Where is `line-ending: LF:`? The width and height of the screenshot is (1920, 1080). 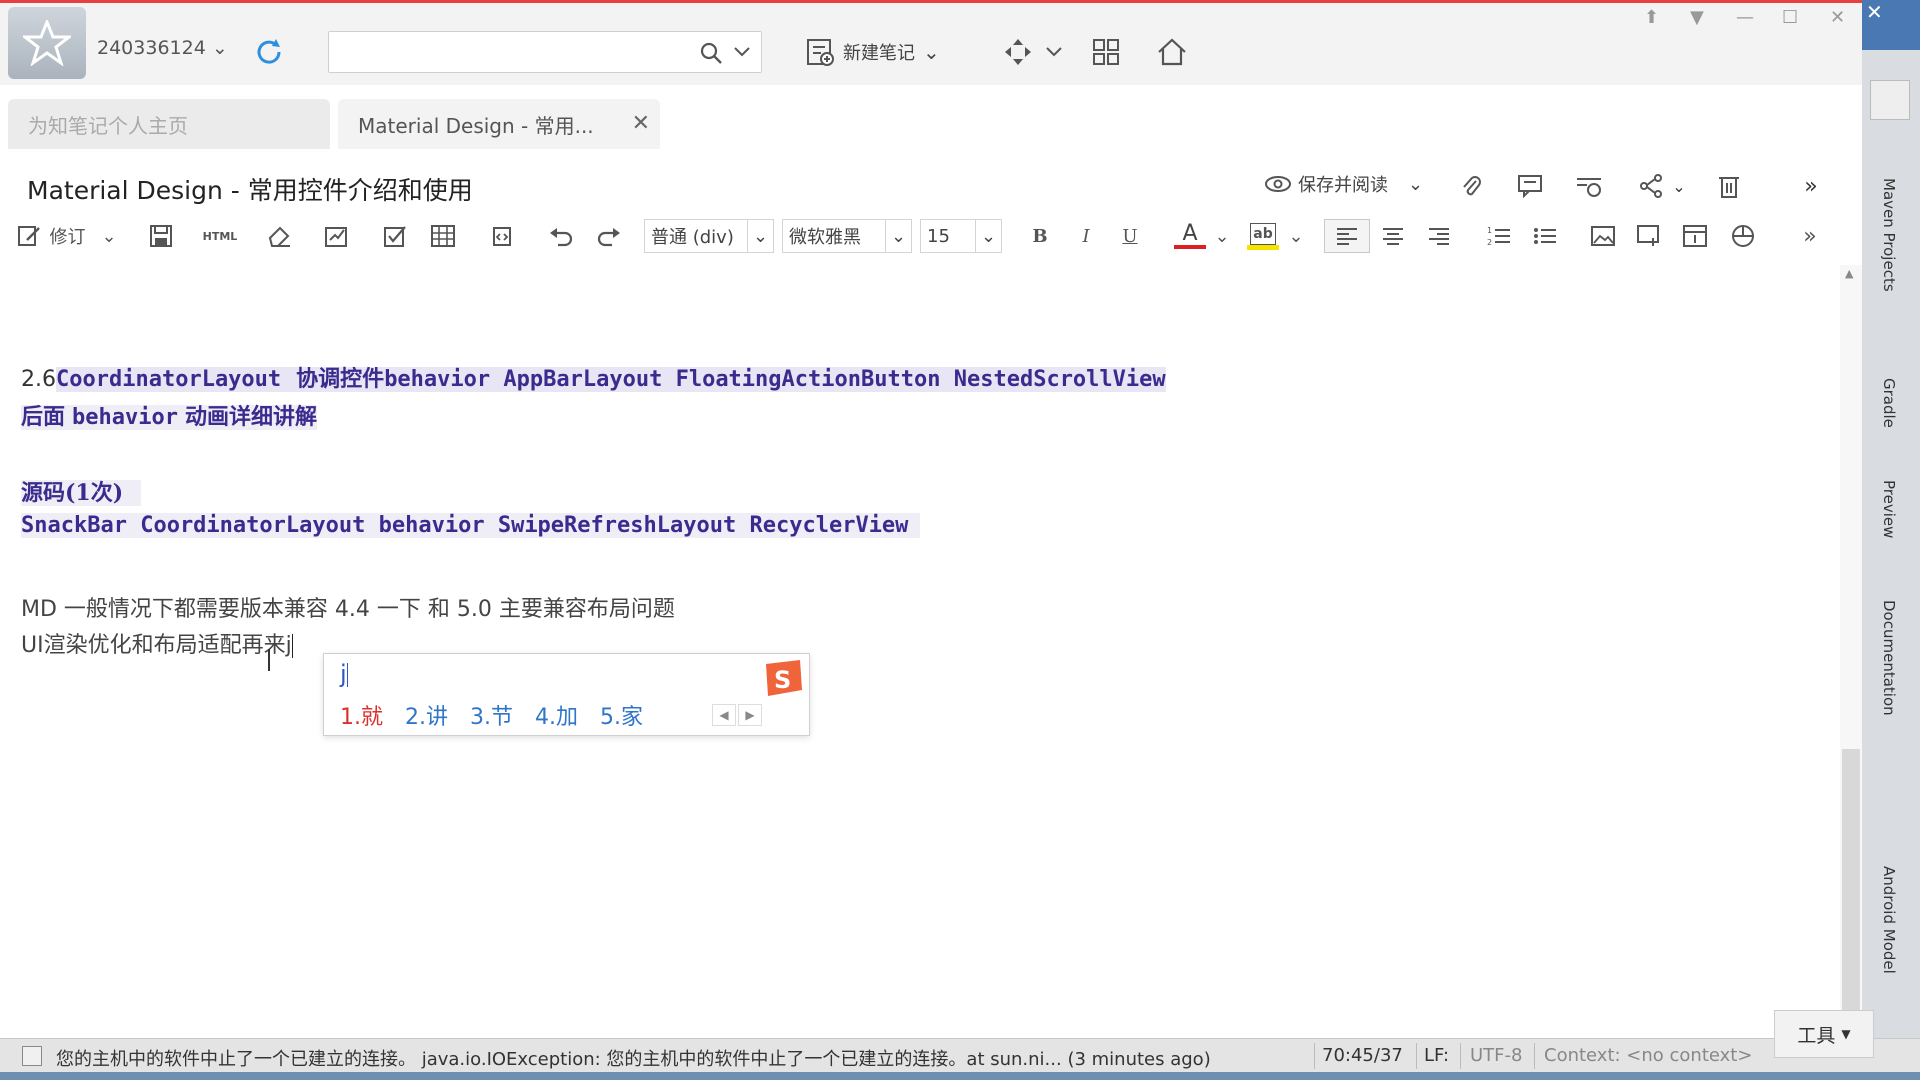
line-ending: LF: is located at coordinates (1436, 1055).